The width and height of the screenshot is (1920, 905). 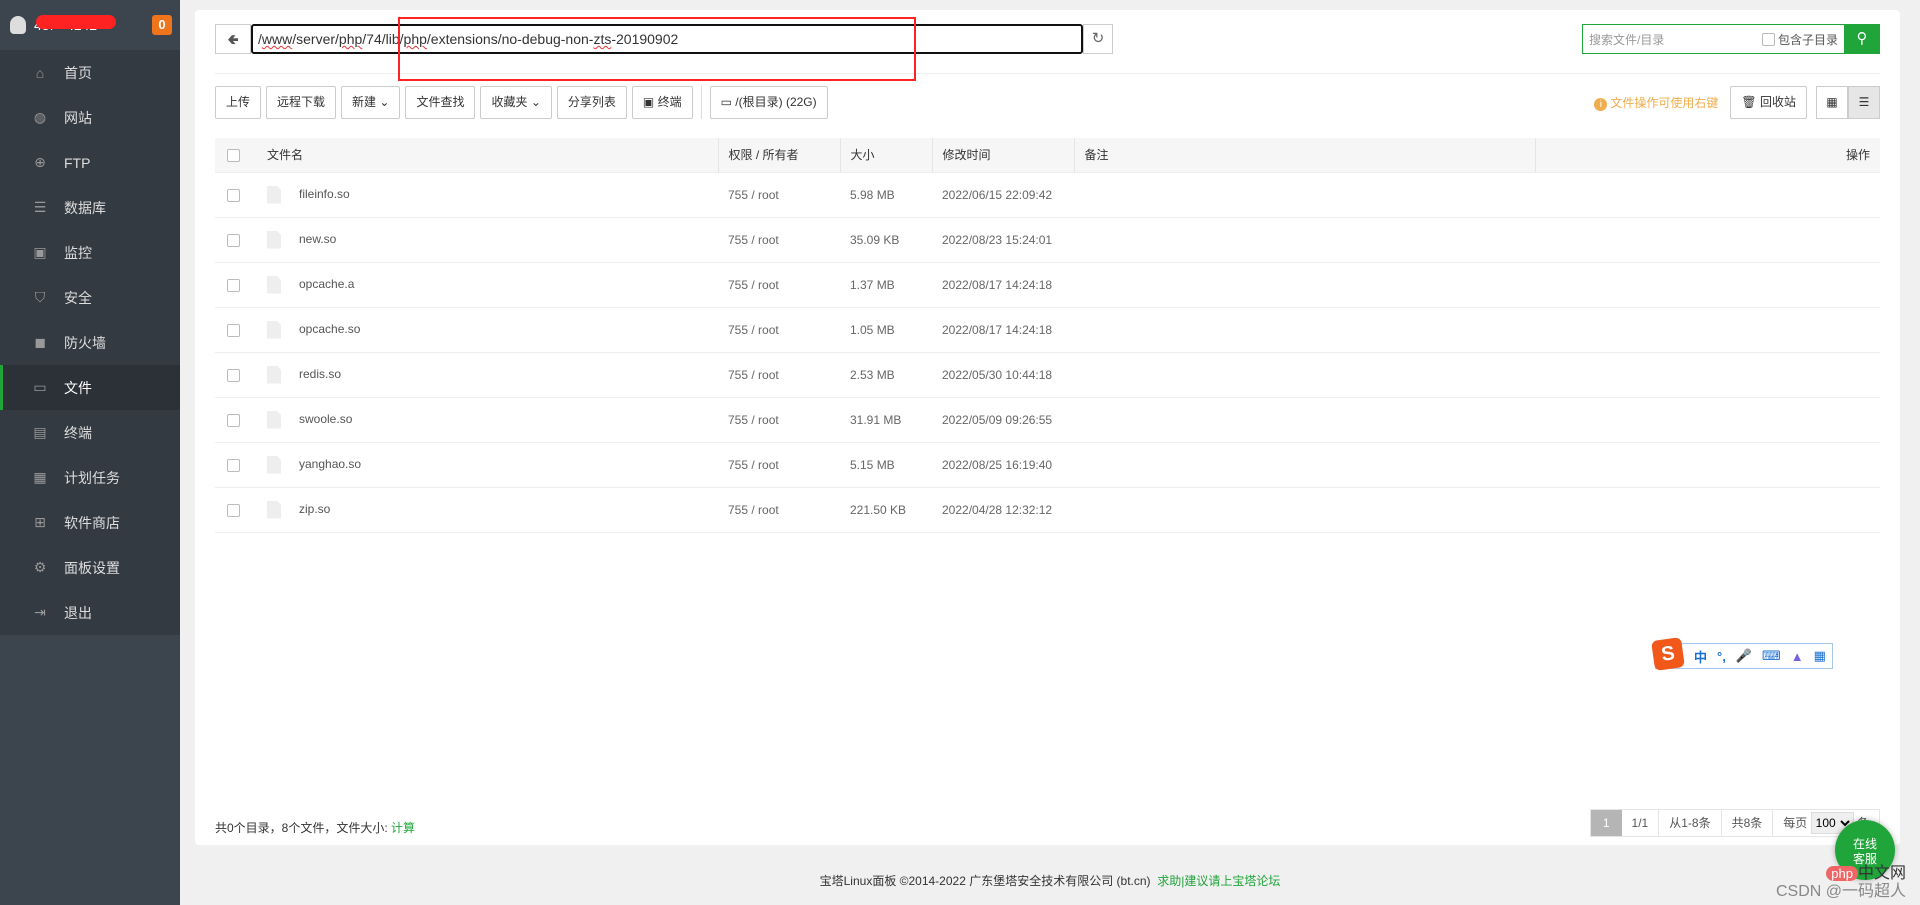 I want to click on select-all-checkbox, so click(x=233, y=155).